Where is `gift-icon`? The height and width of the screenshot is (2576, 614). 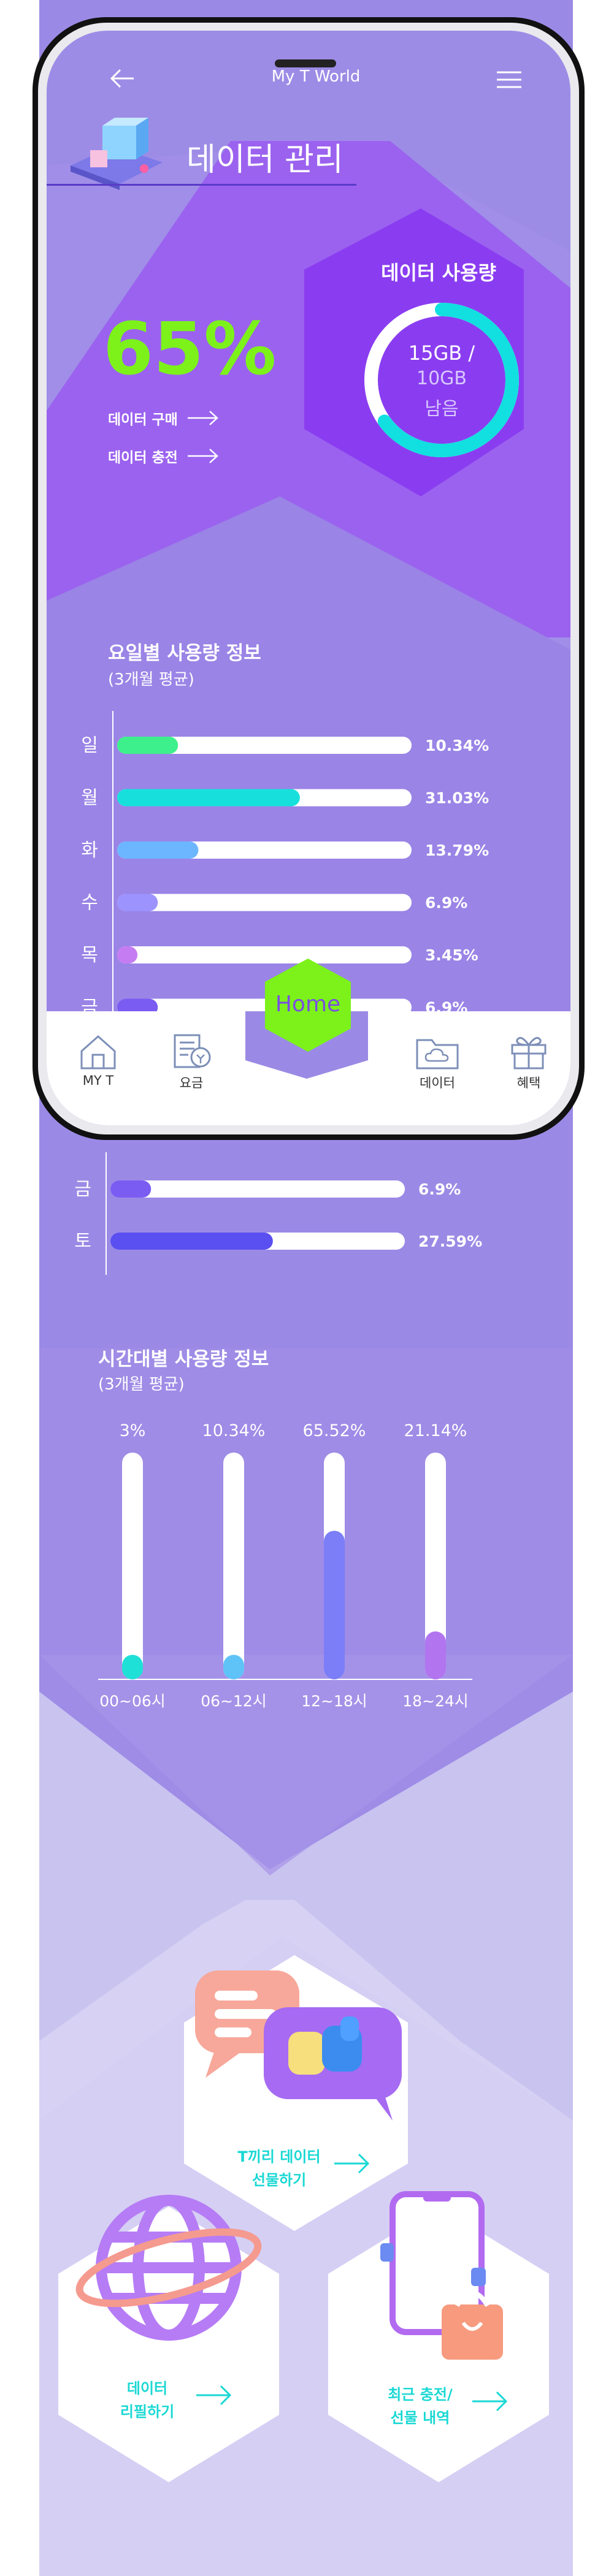
gift-icon is located at coordinates (529, 1053).